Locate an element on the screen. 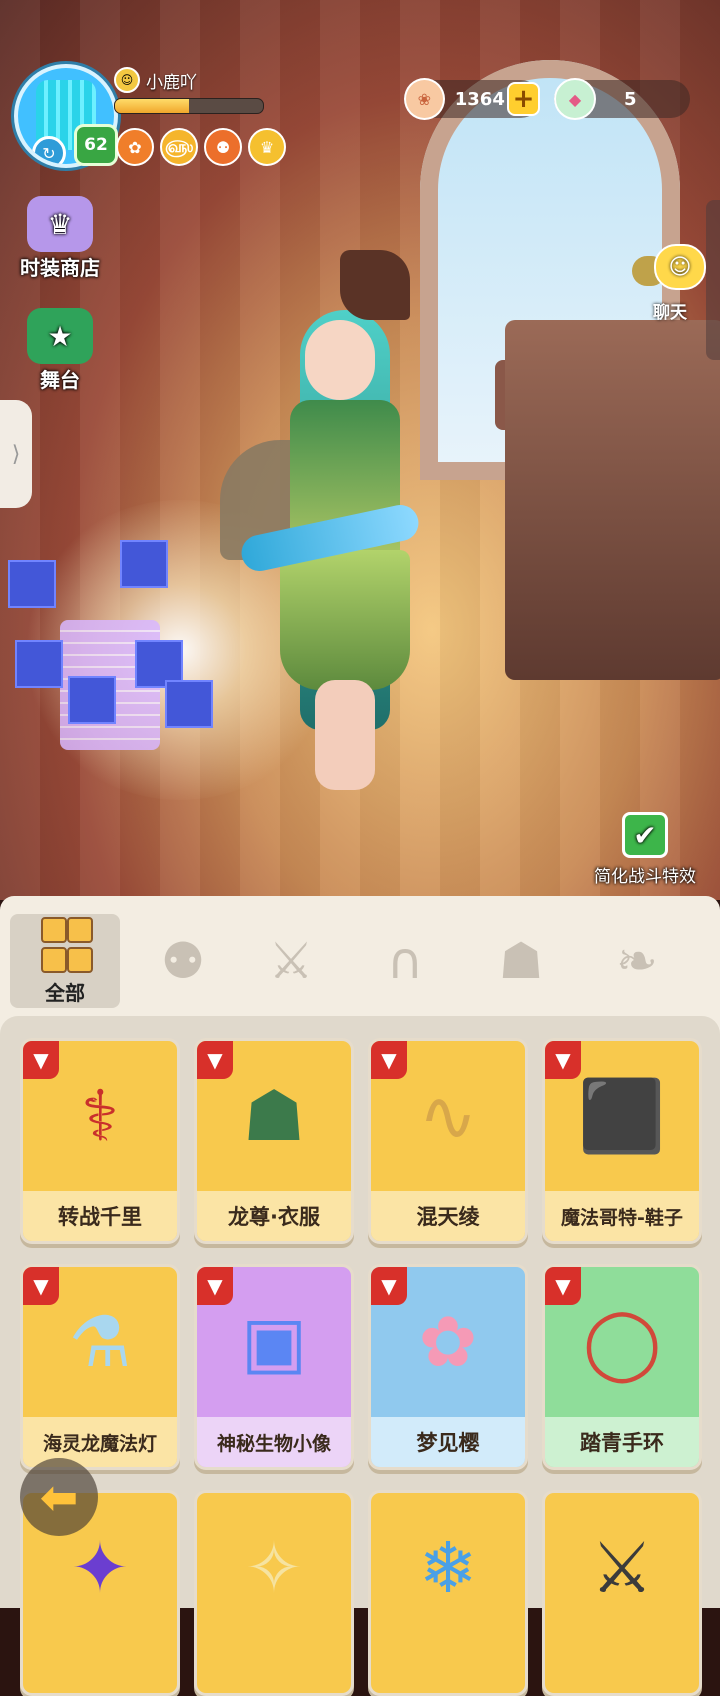 This screenshot has width=720, height=1696. simplify-battle-effects-label: 简化战斗特效 is located at coordinates (645, 877).